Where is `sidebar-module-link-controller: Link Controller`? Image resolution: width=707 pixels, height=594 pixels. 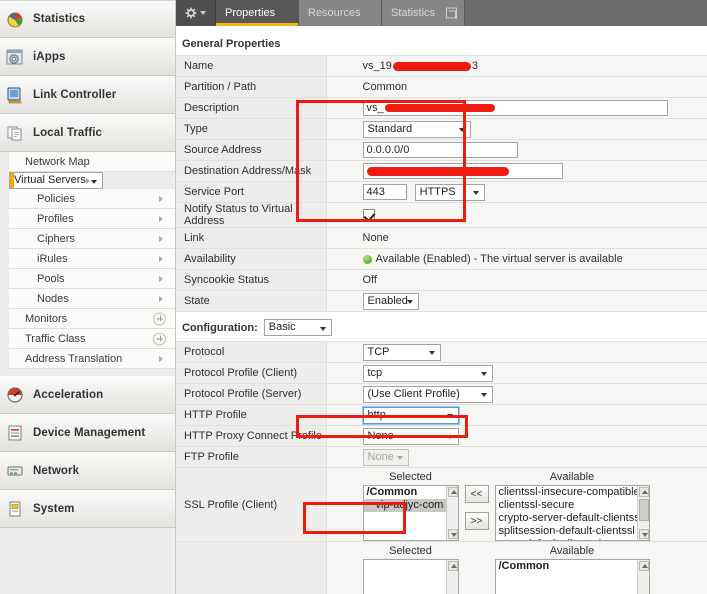 sidebar-module-link-controller: Link Controller is located at coordinates (87, 95).